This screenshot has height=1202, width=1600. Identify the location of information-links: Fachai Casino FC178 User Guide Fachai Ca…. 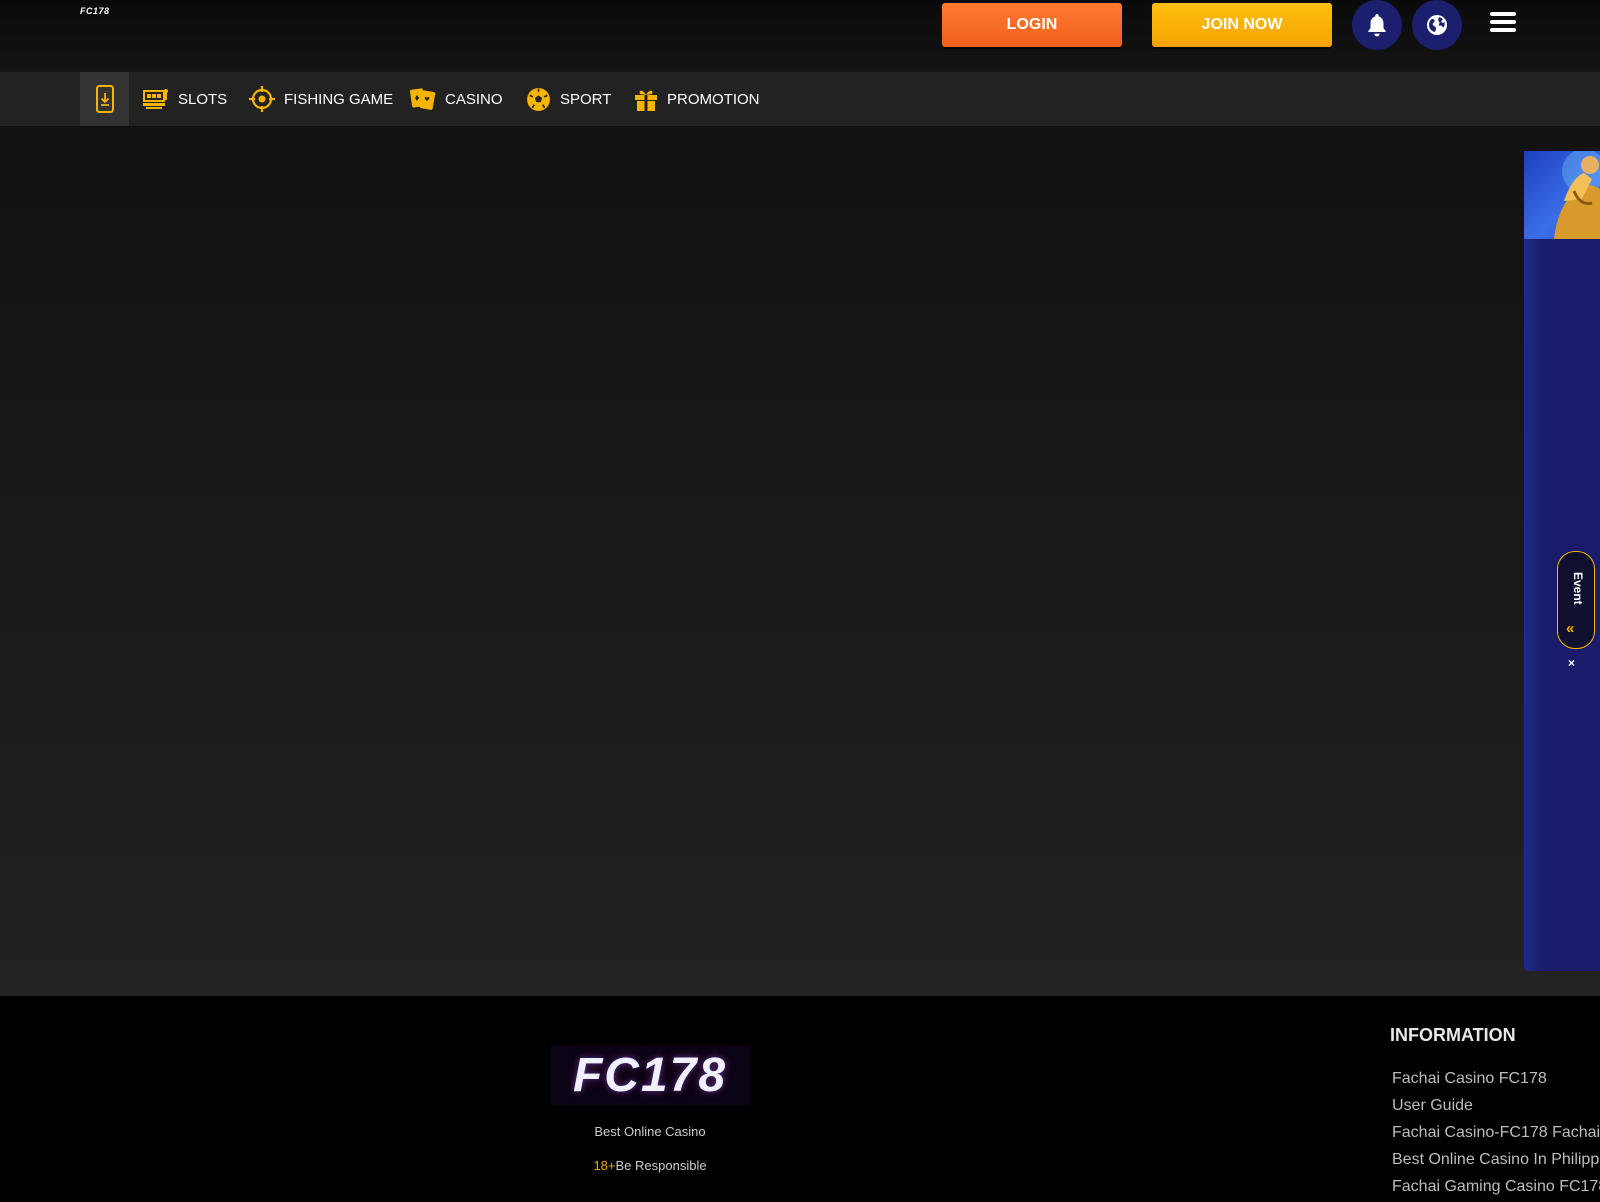
(1496, 1134).